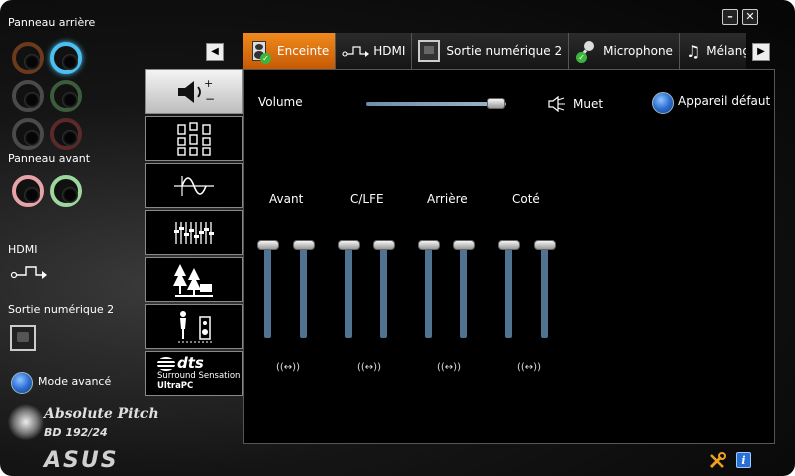 Image resolution: width=795 pixels, height=476 pixels. What do you see at coordinates (22, 383) in the screenshot?
I see `advanced-mode-radio` at bounding box center [22, 383].